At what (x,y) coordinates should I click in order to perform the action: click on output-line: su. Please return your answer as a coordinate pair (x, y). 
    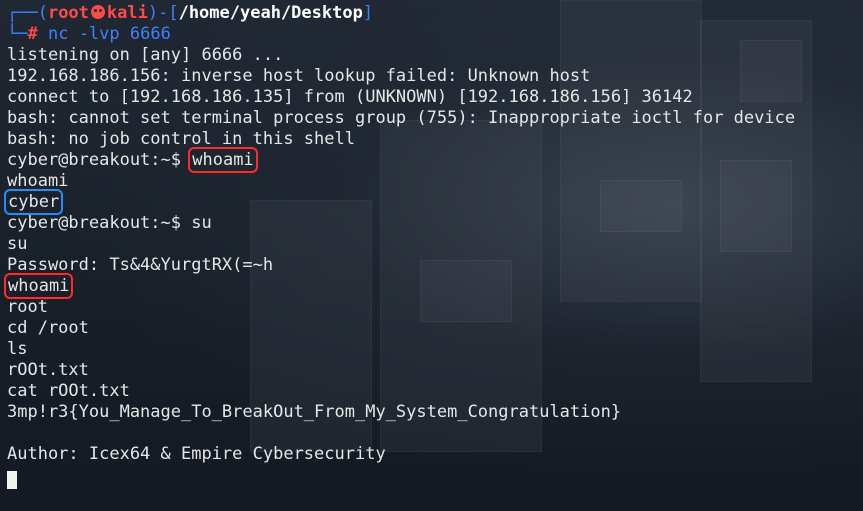
    Looking at the image, I should click on (17, 244).